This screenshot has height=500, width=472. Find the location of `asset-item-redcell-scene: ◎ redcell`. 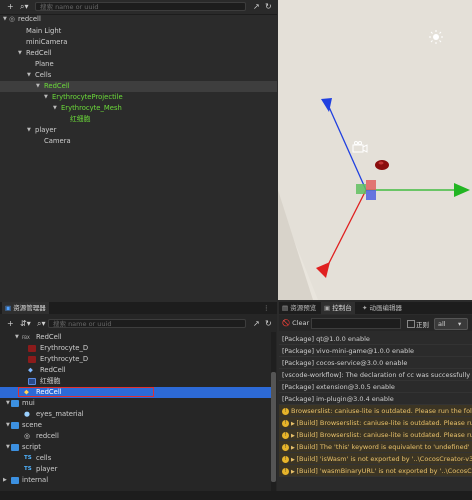

asset-item-redcell-scene: ◎ redcell is located at coordinates (135, 436).